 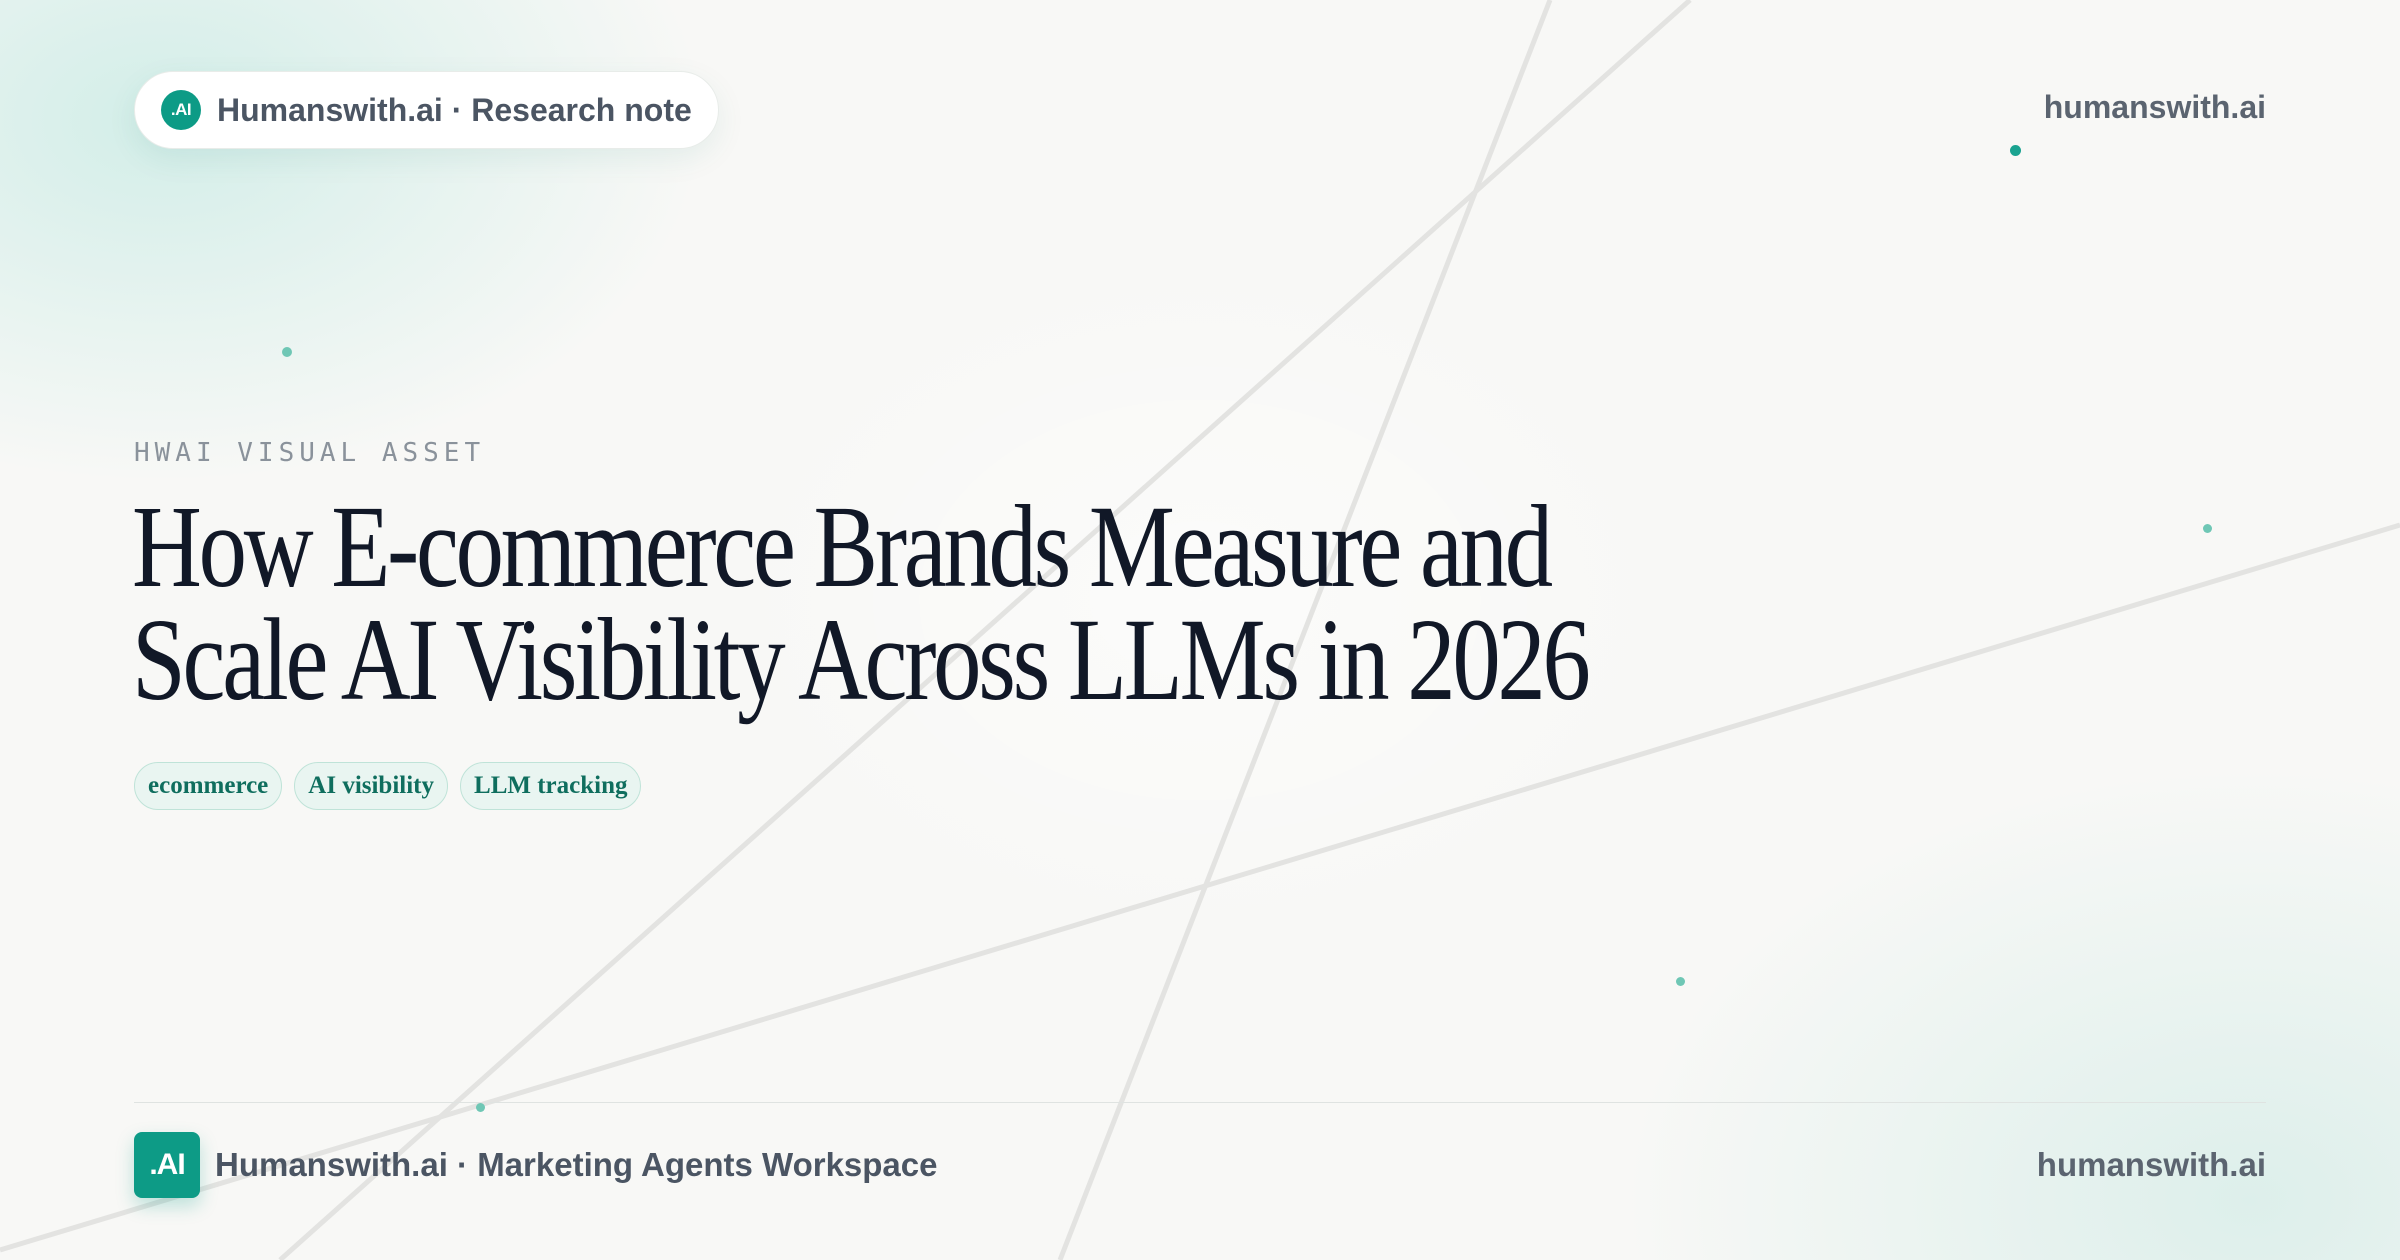 What do you see at coordinates (454, 109) in the screenshot?
I see `pill-label: Humanswith.ai · Research note` at bounding box center [454, 109].